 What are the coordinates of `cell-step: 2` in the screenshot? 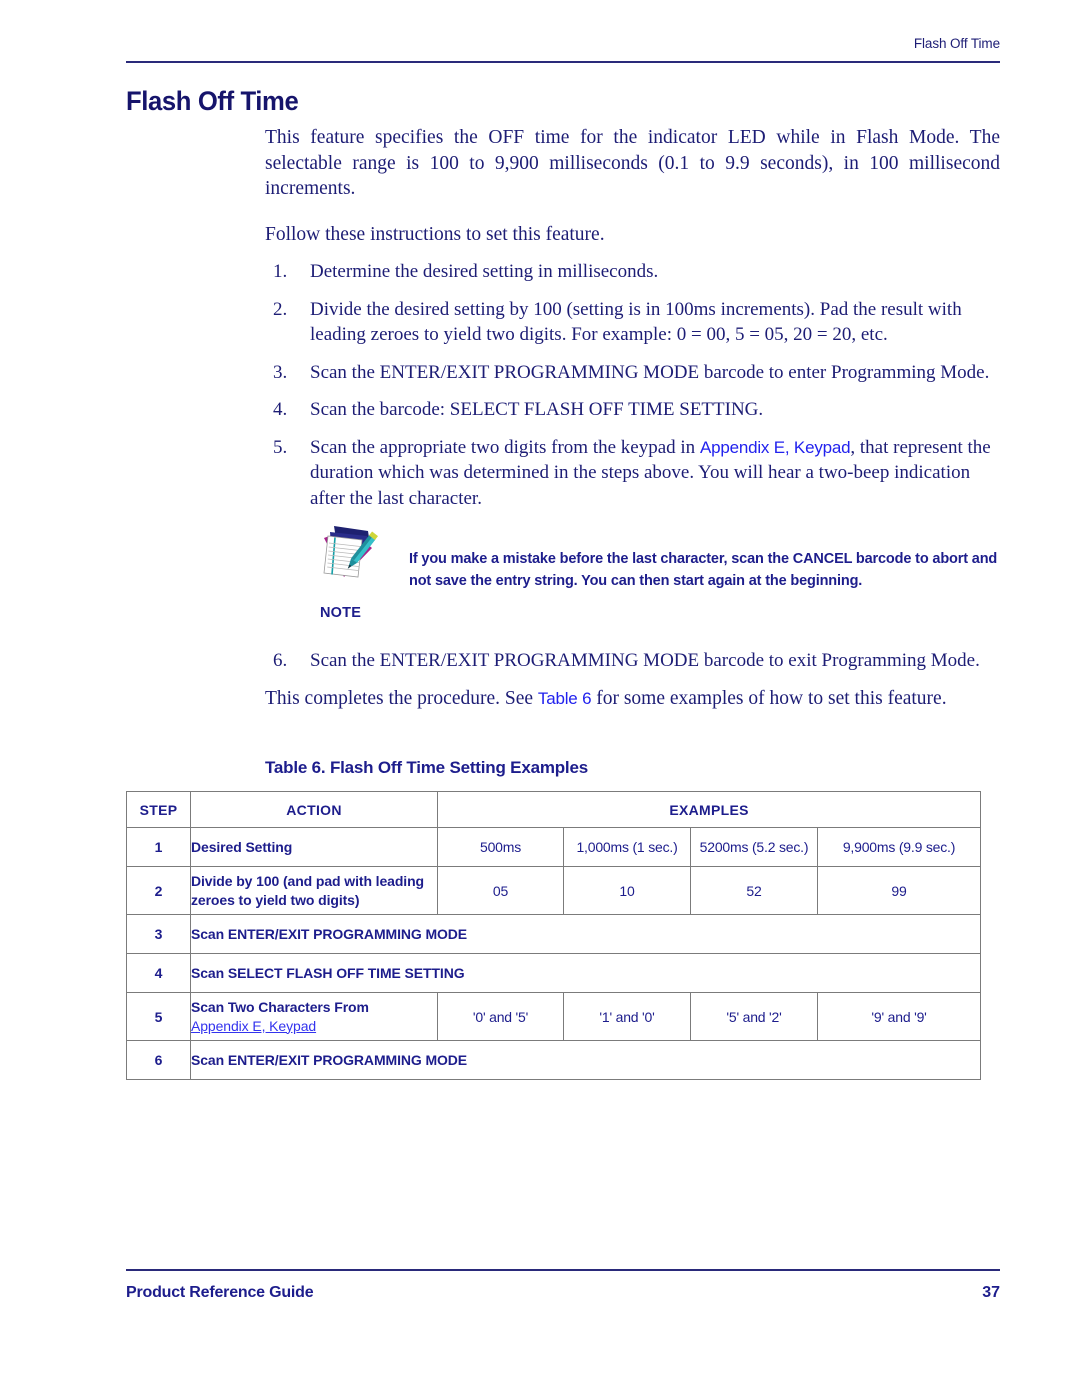 It's located at (158, 890).